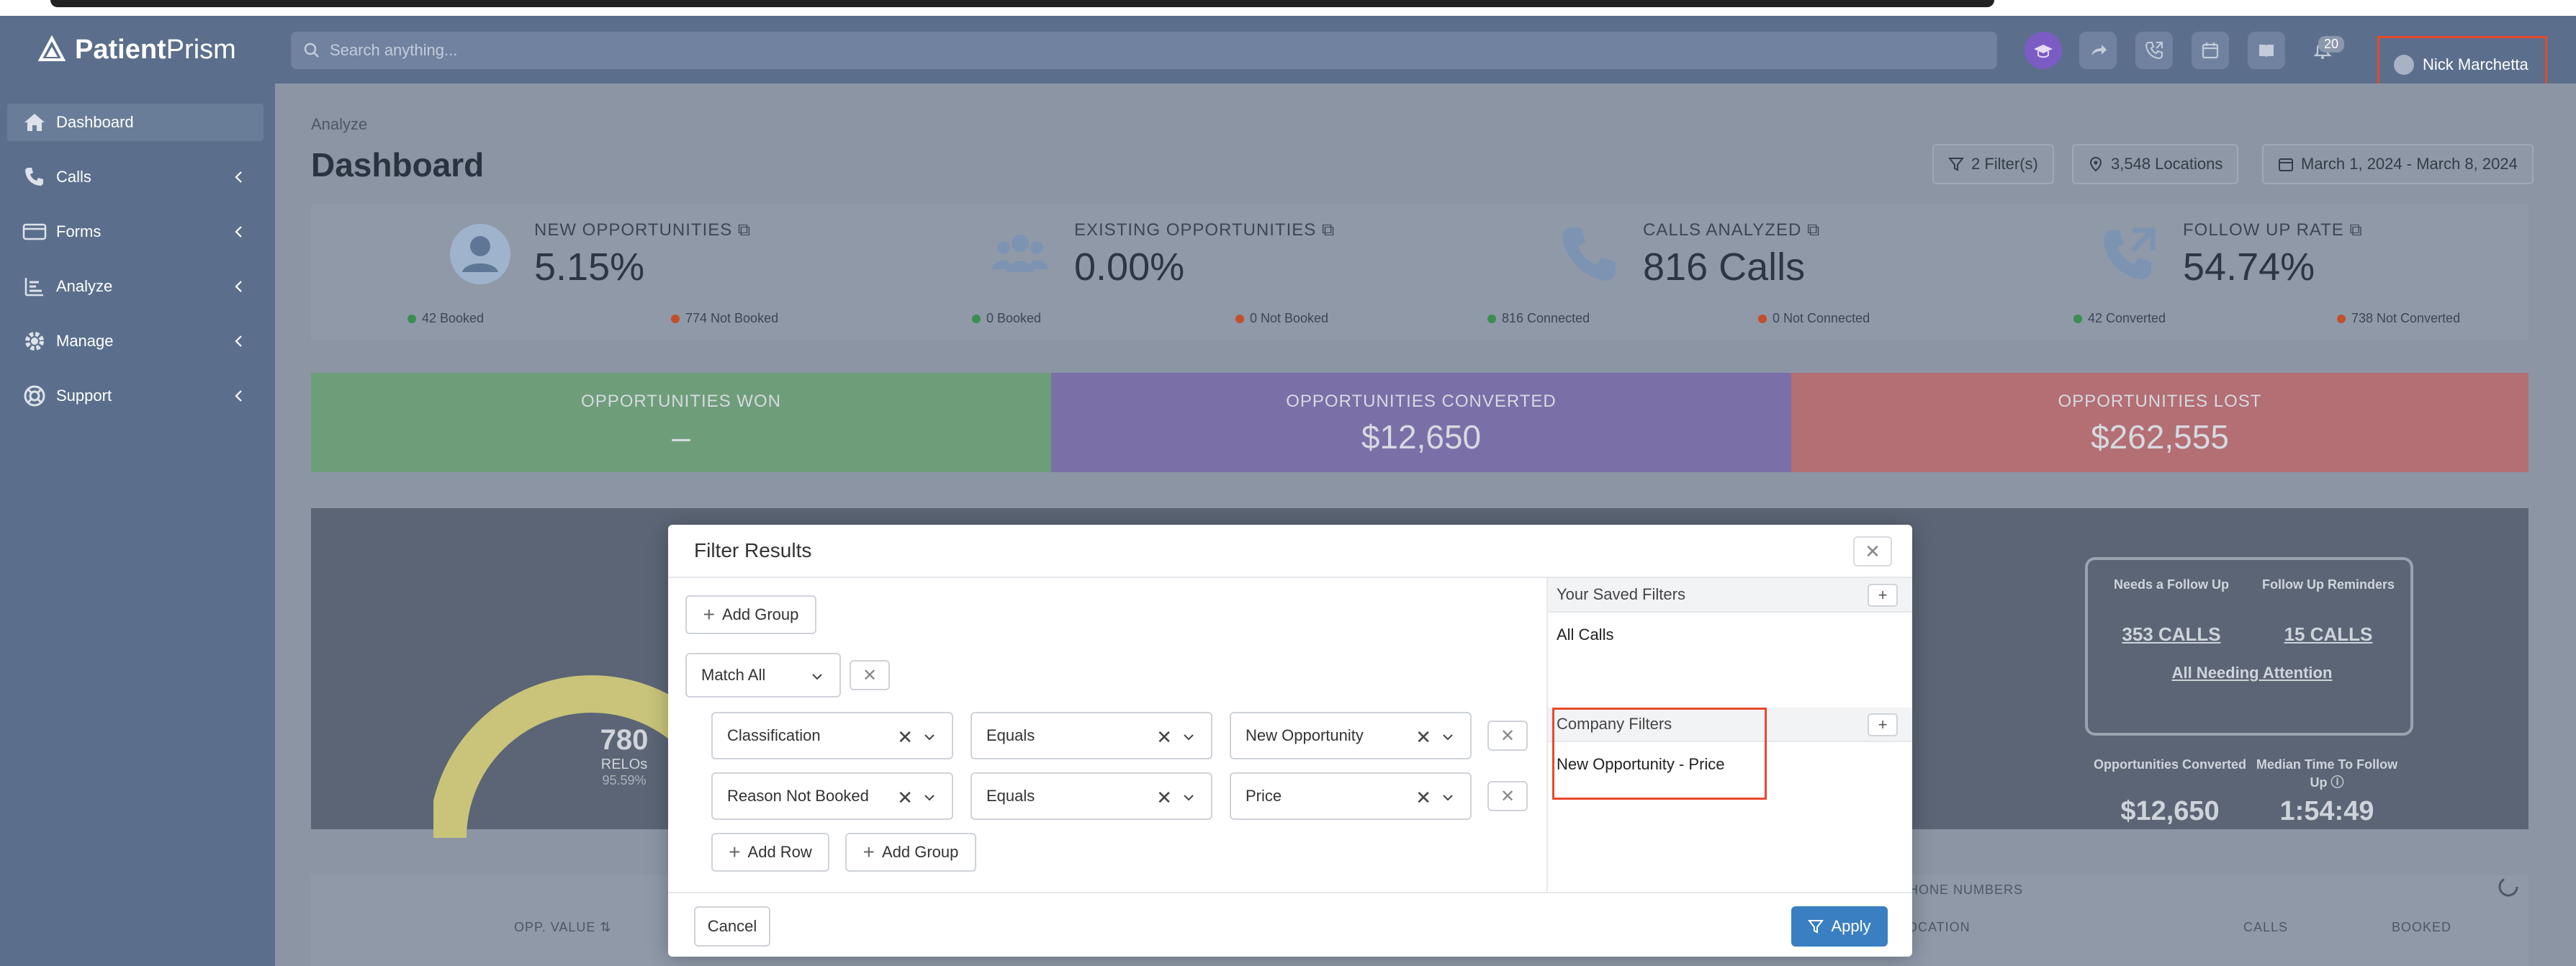  Describe the element at coordinates (135, 396) in the screenshot. I see `sidebar-item-support: Support` at that location.